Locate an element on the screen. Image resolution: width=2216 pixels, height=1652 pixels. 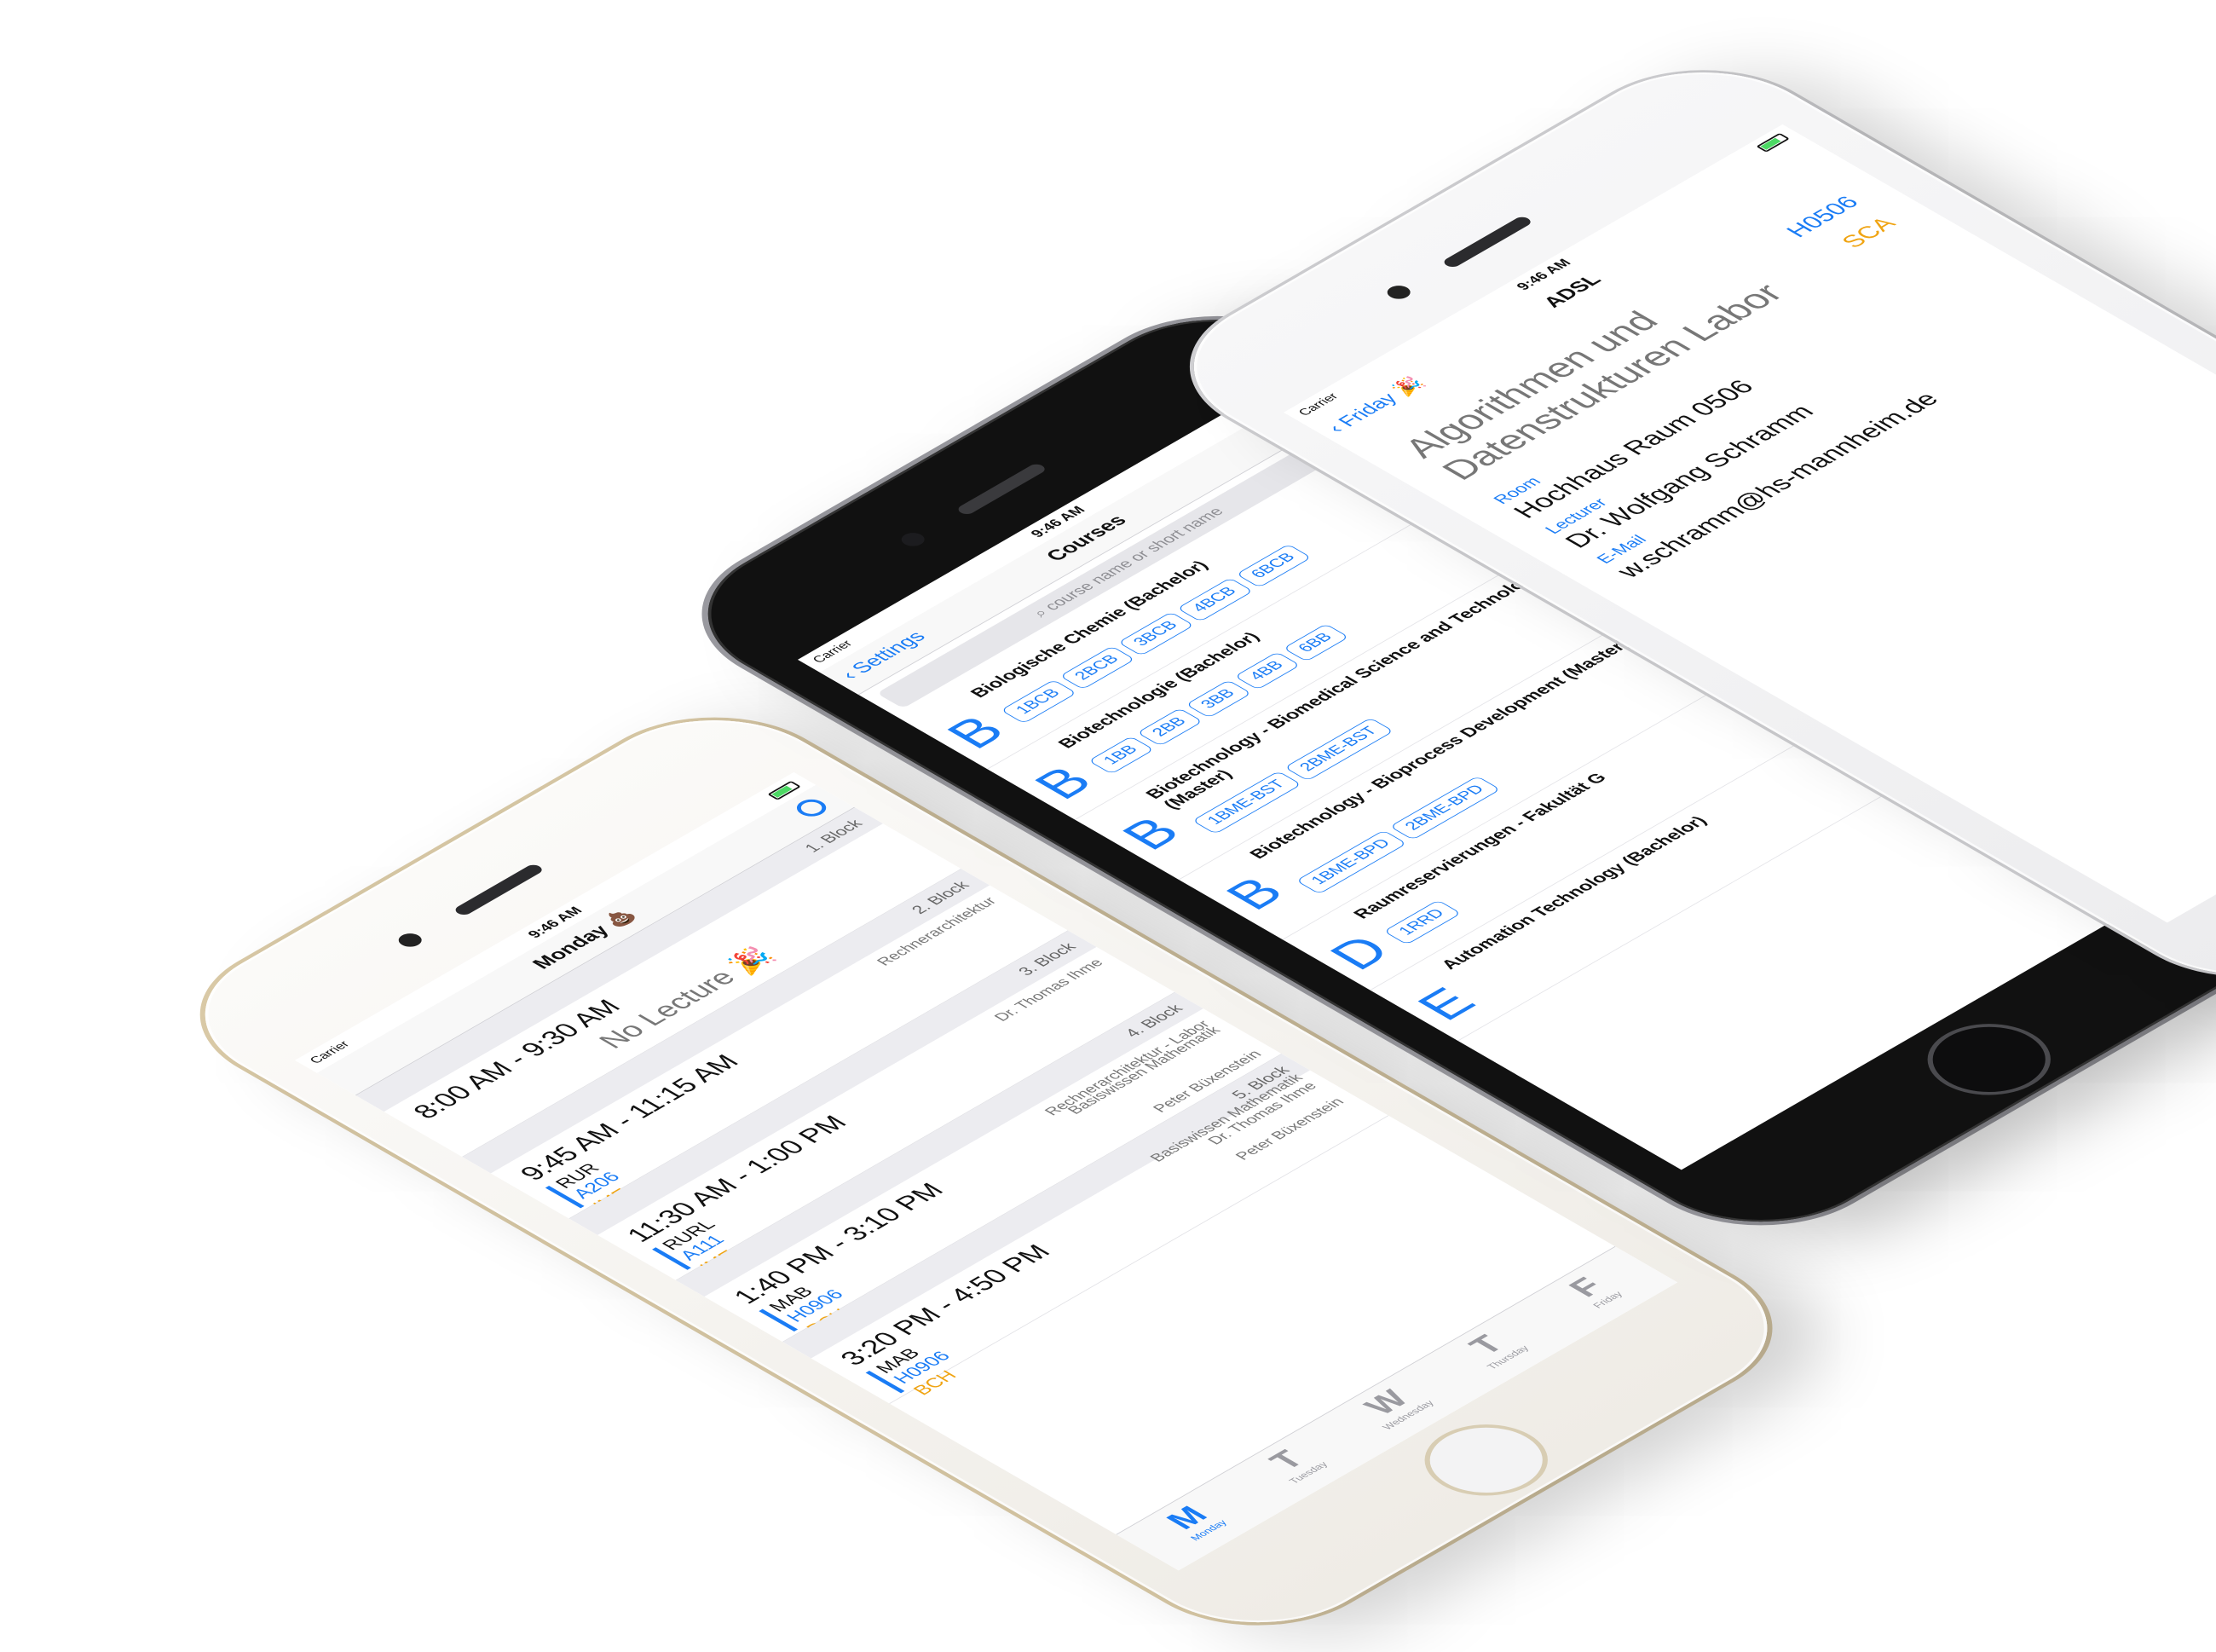
semester-tag: 3BB is located at coordinates (1218, 699).